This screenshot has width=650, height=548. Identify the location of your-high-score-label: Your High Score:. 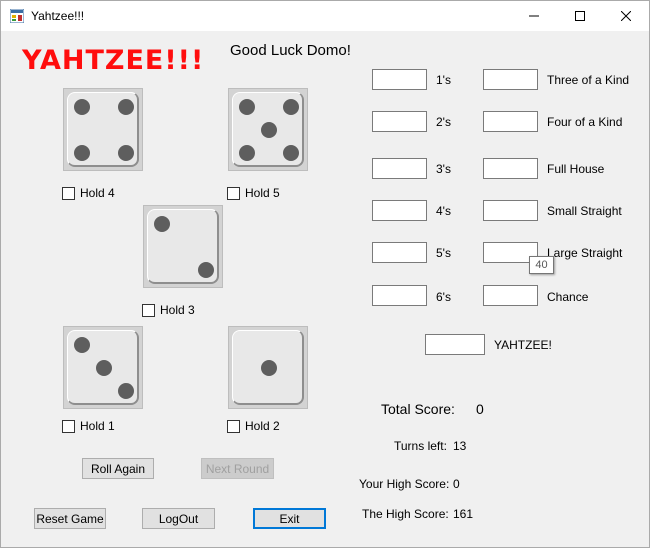
(404, 484).